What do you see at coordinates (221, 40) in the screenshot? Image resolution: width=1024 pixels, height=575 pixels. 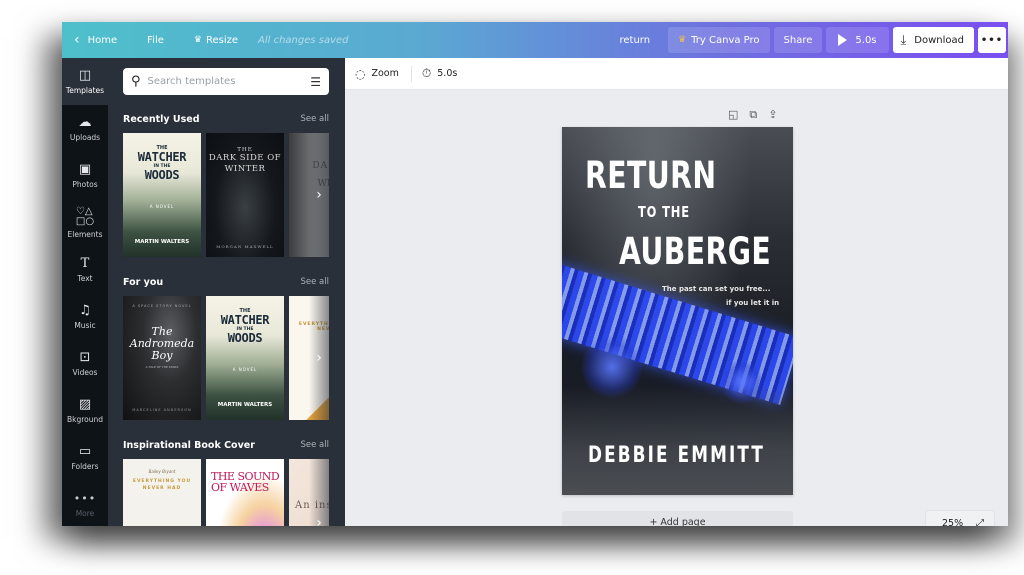 I see `resize-label: Resize` at bounding box center [221, 40].